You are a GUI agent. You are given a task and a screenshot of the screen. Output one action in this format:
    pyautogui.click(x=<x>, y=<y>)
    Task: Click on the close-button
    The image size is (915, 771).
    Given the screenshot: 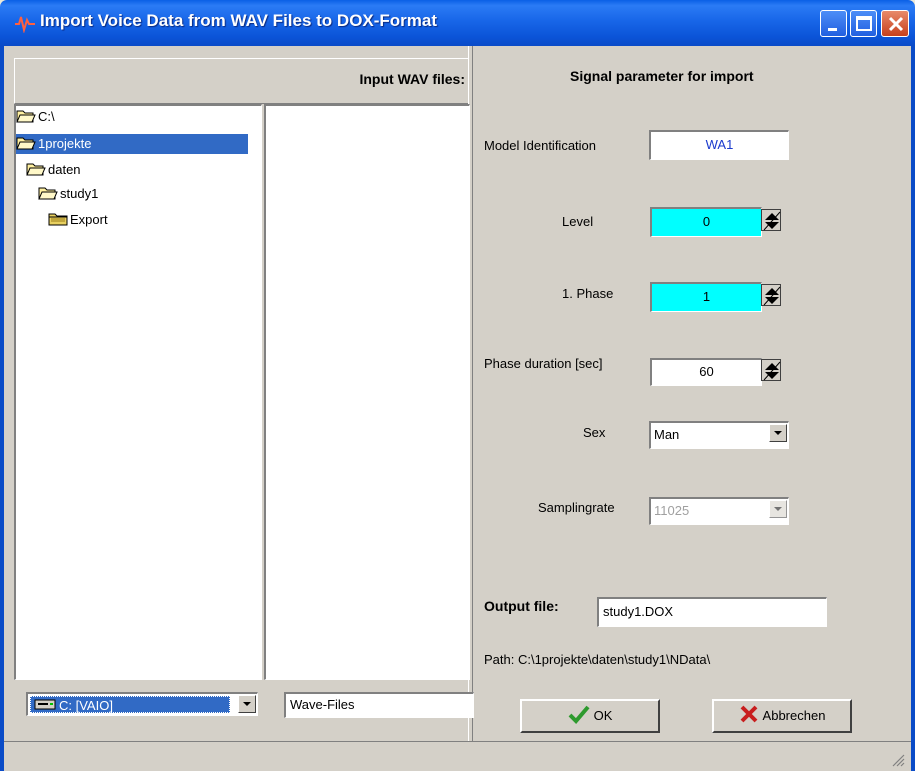 What is the action you would take?
    pyautogui.click(x=895, y=23)
    